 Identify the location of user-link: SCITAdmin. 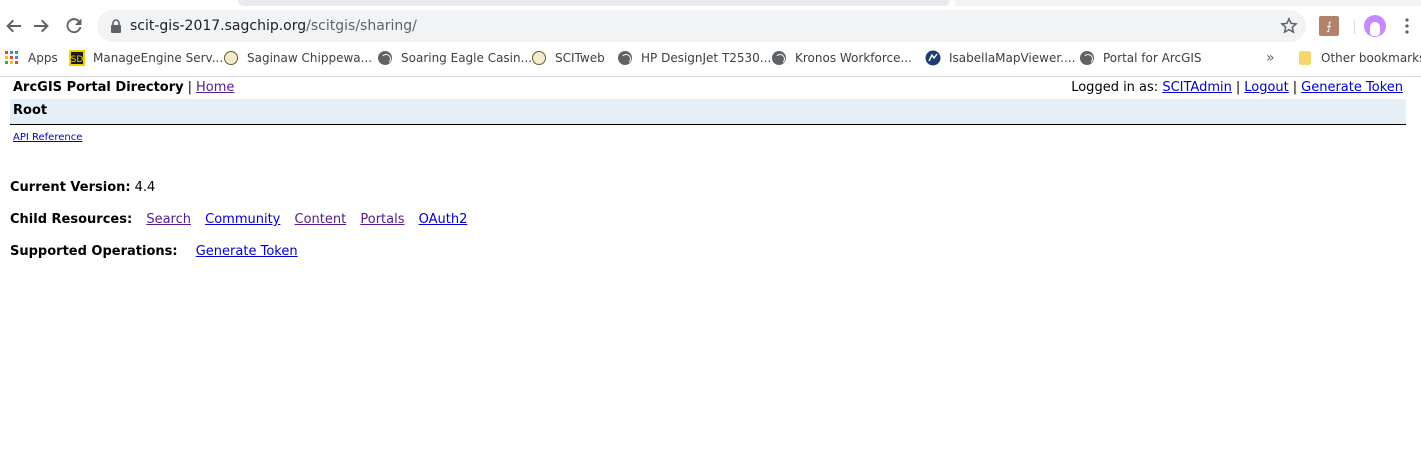
(1197, 87).